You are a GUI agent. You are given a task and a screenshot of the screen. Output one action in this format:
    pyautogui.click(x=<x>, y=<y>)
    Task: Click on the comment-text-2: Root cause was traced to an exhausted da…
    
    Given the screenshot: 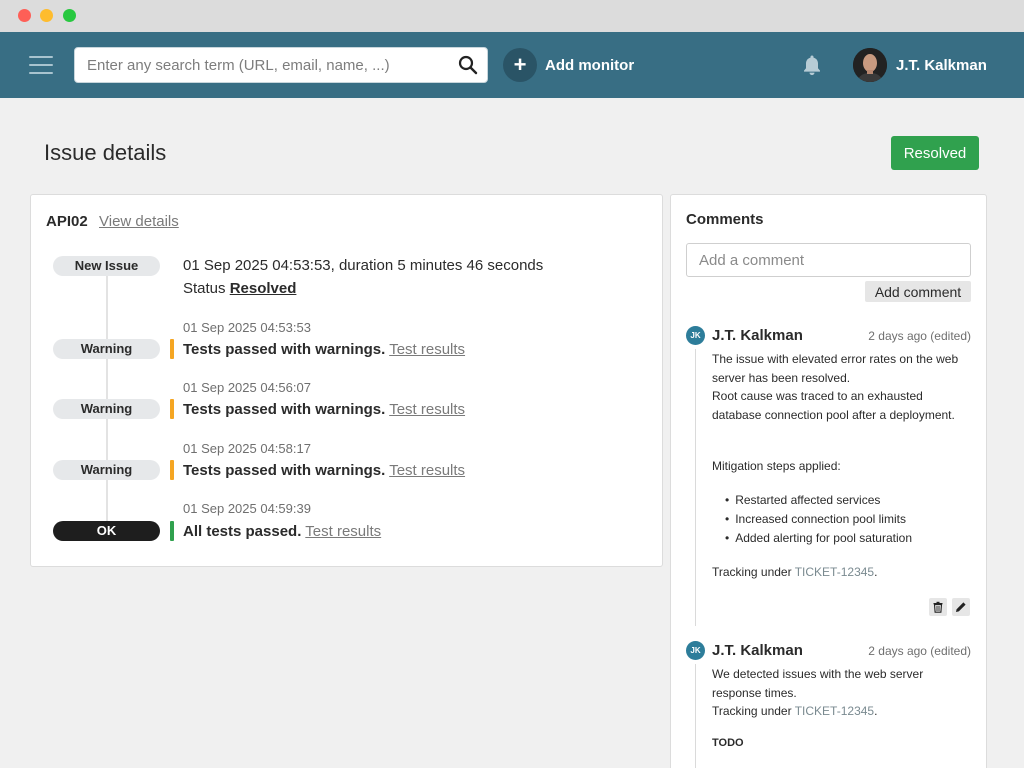 What is the action you would take?
    pyautogui.click(x=833, y=405)
    